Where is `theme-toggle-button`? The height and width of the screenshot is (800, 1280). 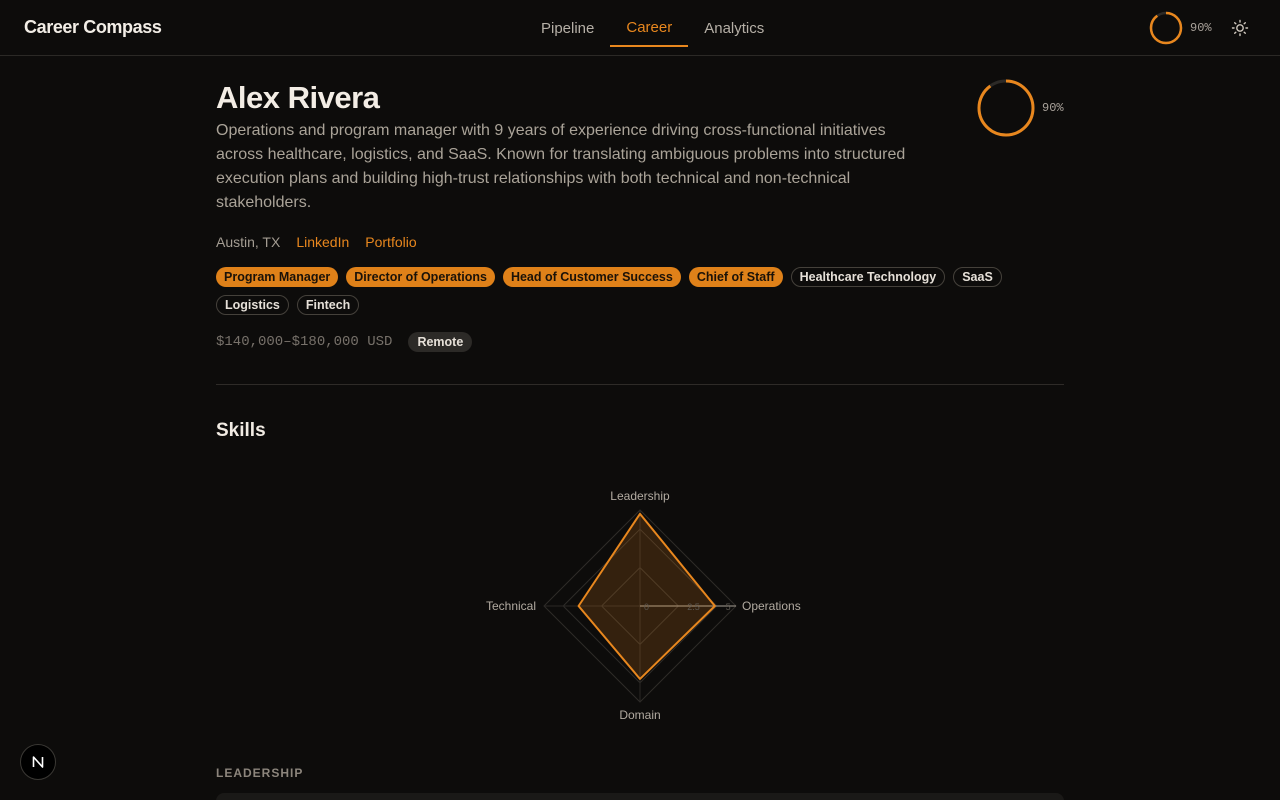 theme-toggle-button is located at coordinates (1240, 28).